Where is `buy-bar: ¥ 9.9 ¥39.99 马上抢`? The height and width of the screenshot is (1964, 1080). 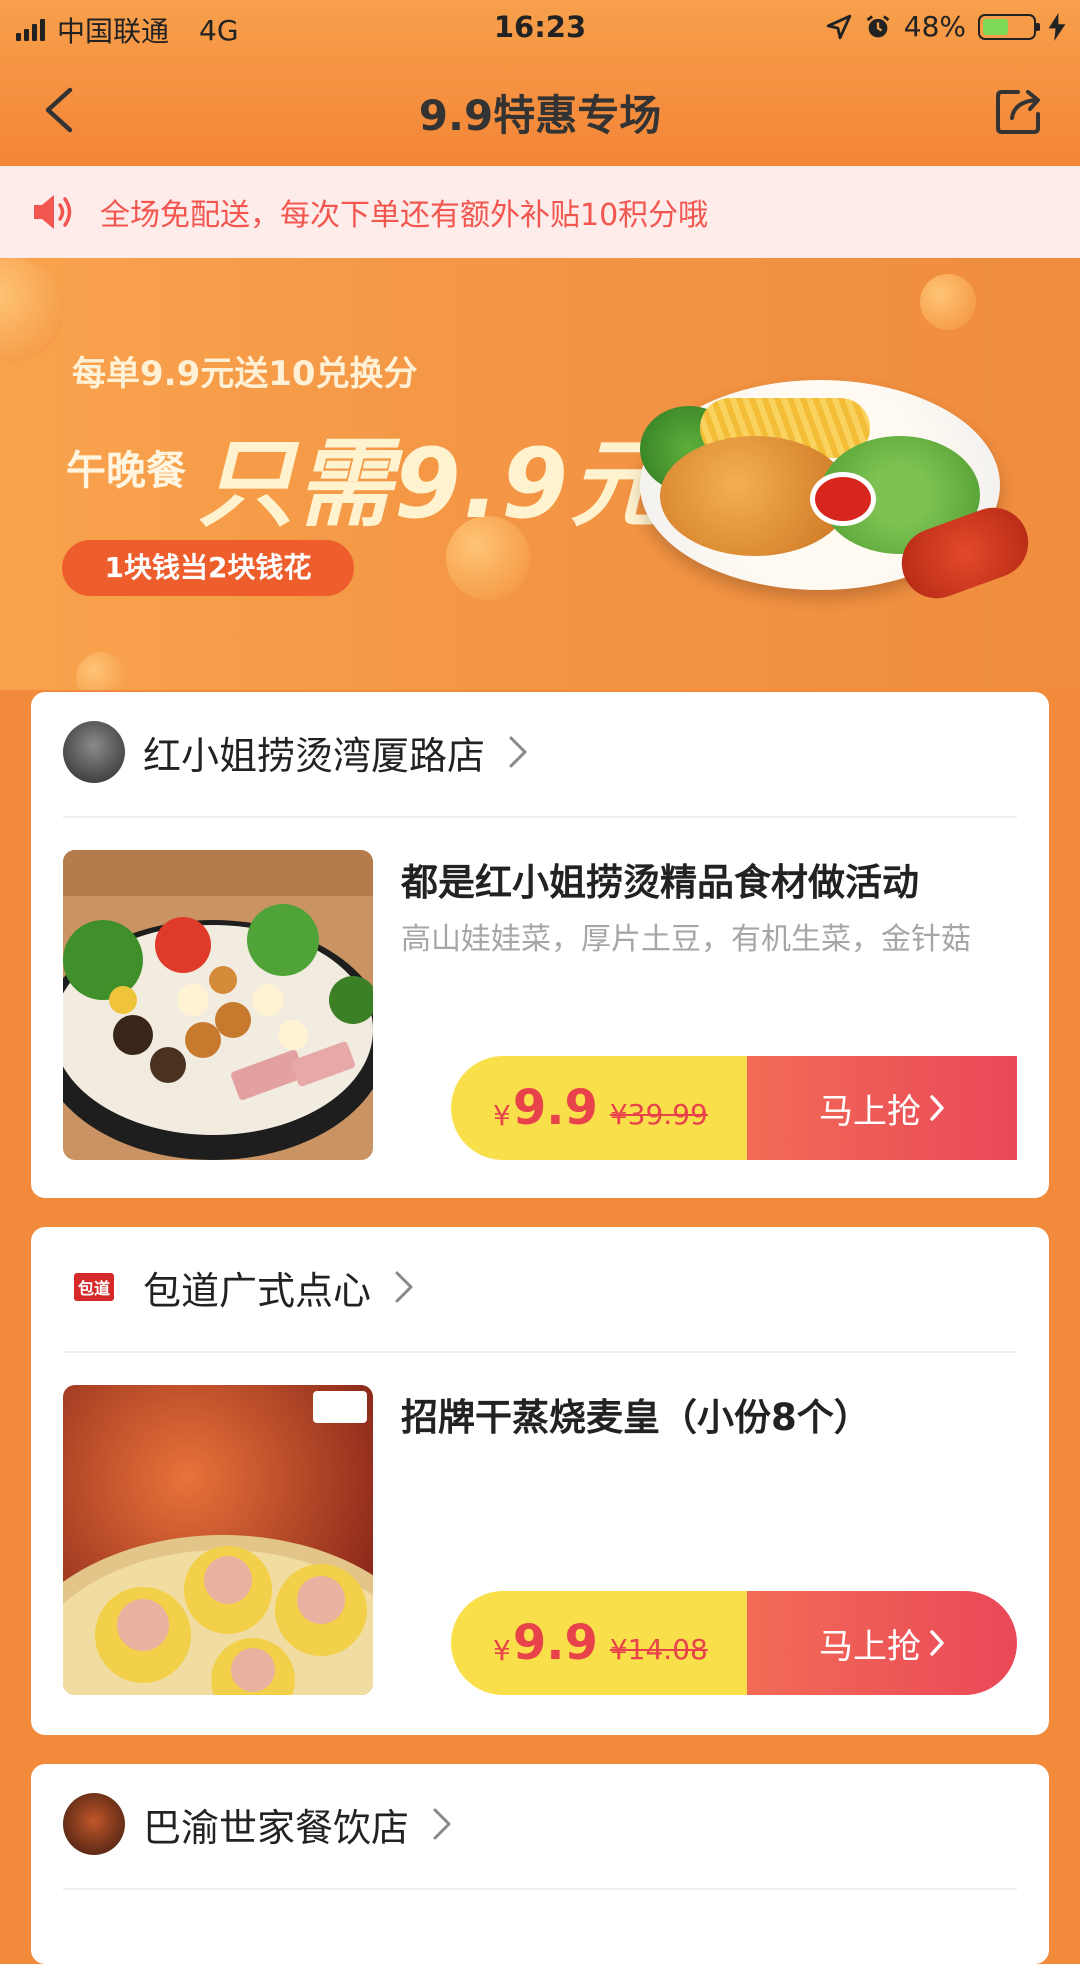 buy-bar: ¥ 9.9 ¥39.99 马上抢 is located at coordinates (734, 1108).